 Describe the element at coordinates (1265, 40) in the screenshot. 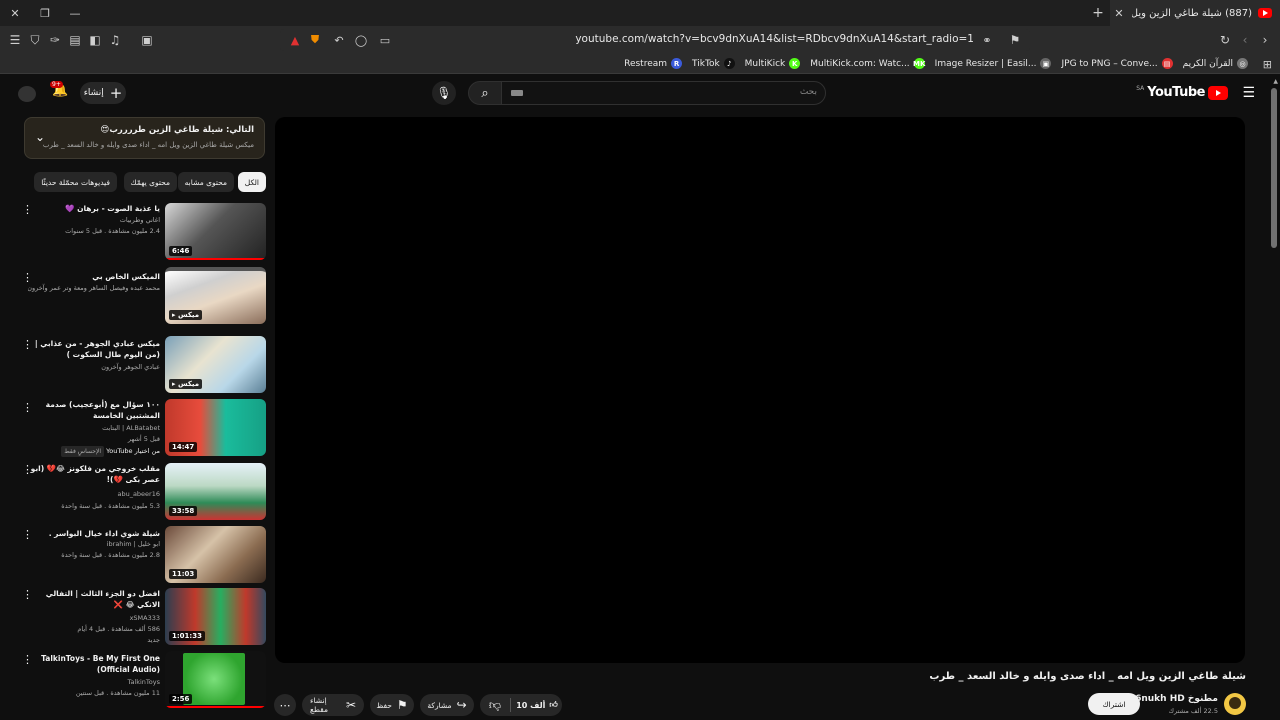

I see `forward-icon: ›` at that location.